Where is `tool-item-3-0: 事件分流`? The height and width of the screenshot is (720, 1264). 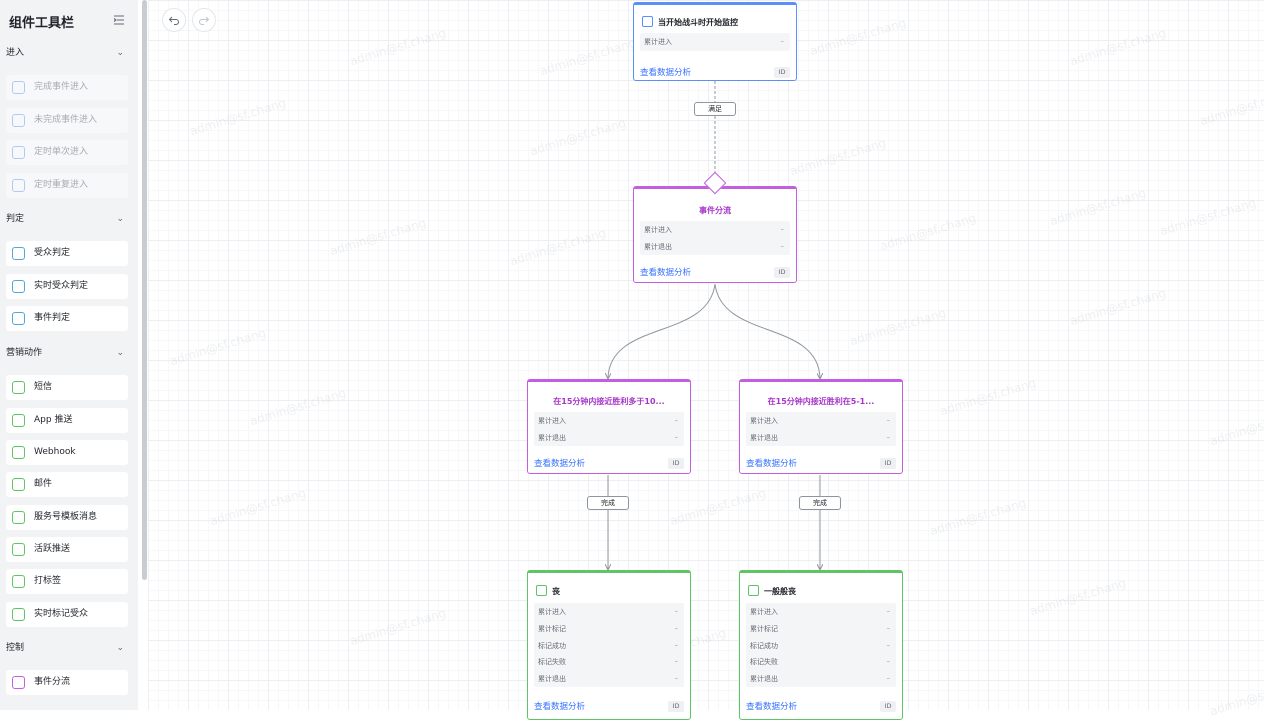 tool-item-3-0: 事件分流 is located at coordinates (67, 682).